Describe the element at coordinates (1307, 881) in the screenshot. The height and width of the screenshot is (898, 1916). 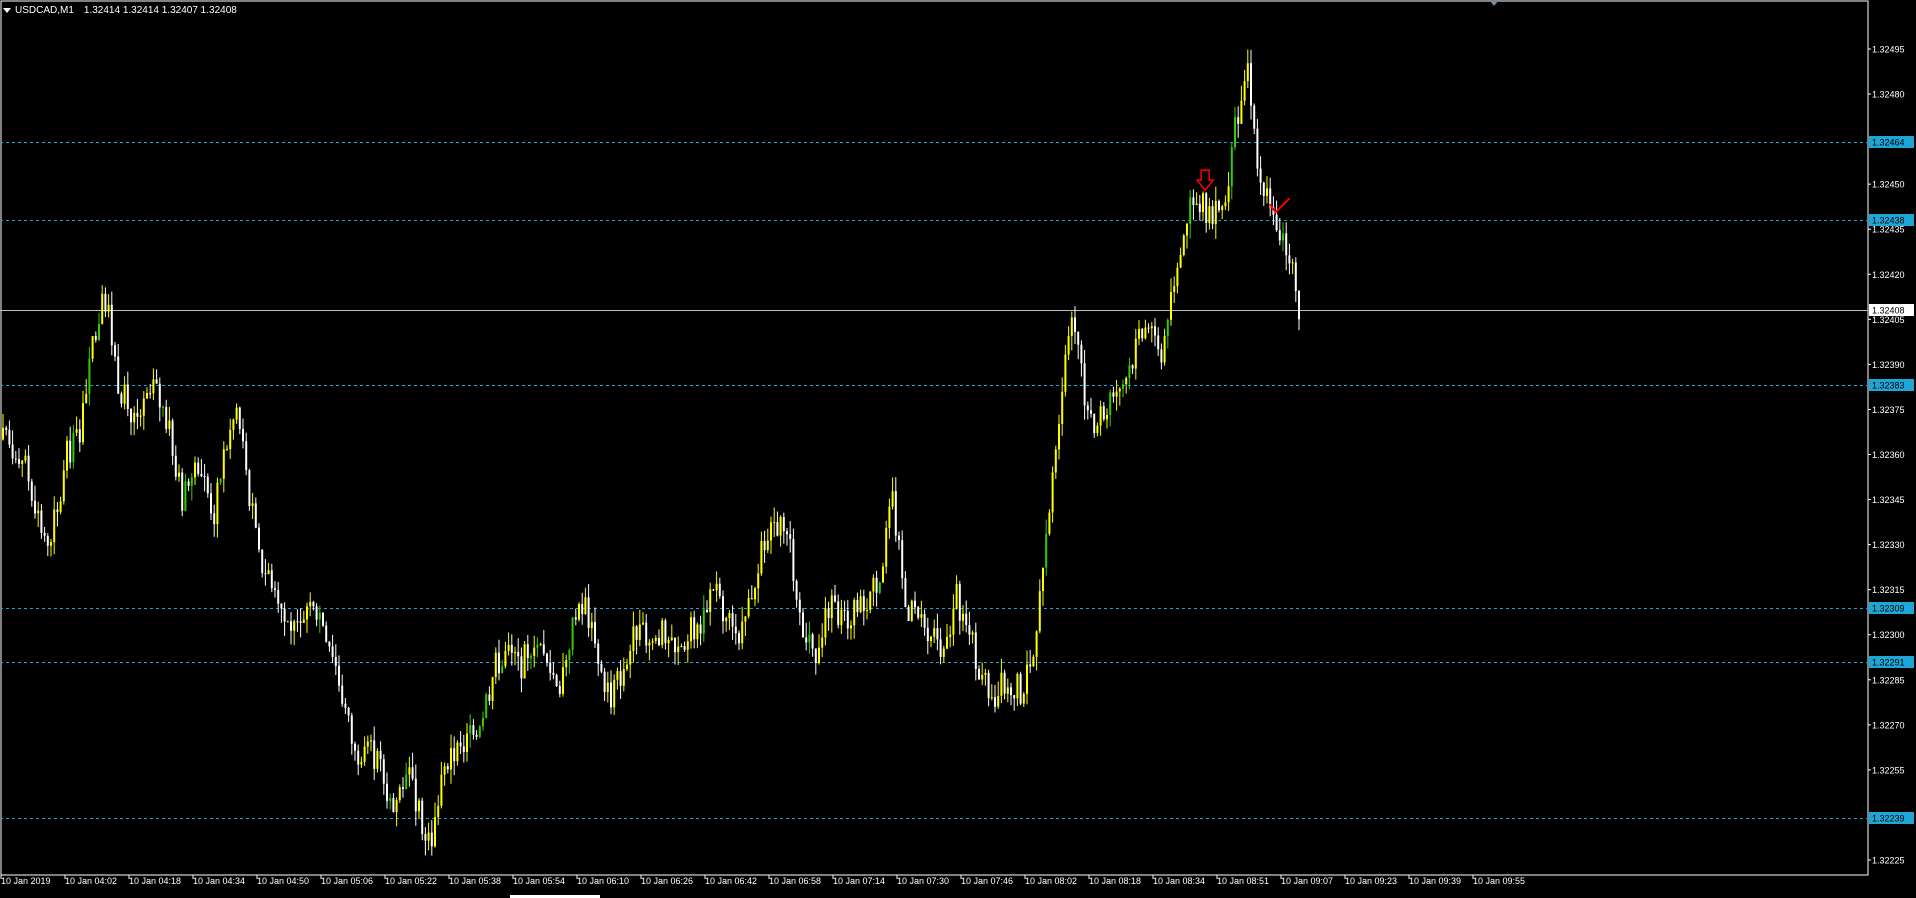
I see `time-axis-label-20: 10 Jan 09:07` at that location.